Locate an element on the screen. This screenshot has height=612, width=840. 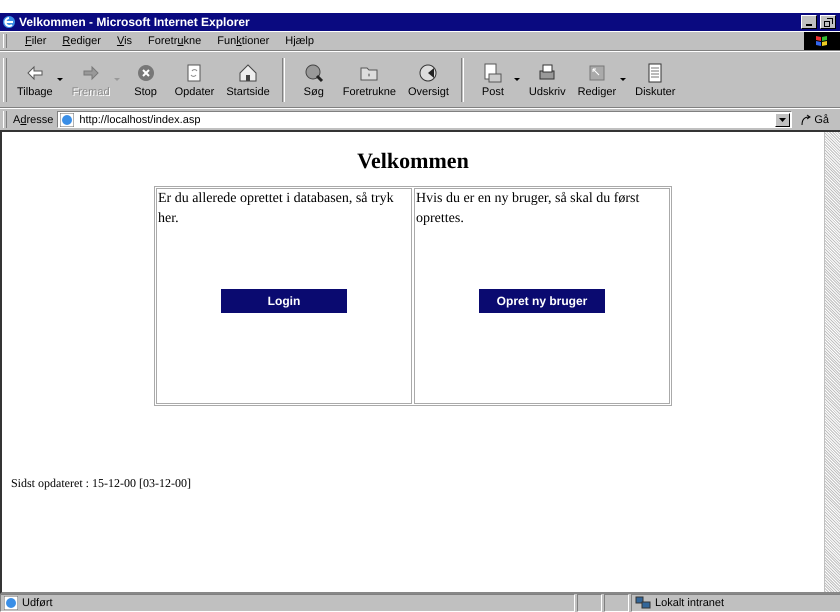
minimize-button is located at coordinates (809, 22).